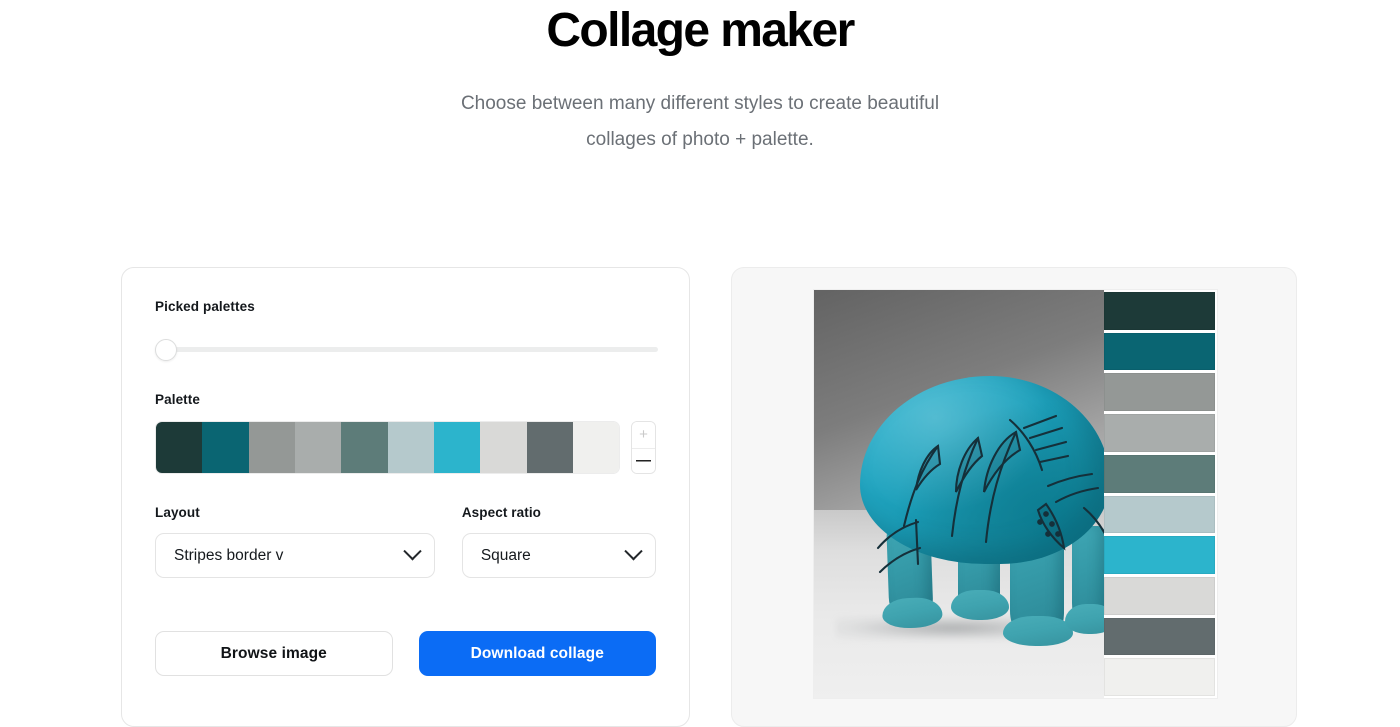 This screenshot has width=1400, height=727. Describe the element at coordinates (177, 399) in the screenshot. I see `palette-label: Palette` at that location.